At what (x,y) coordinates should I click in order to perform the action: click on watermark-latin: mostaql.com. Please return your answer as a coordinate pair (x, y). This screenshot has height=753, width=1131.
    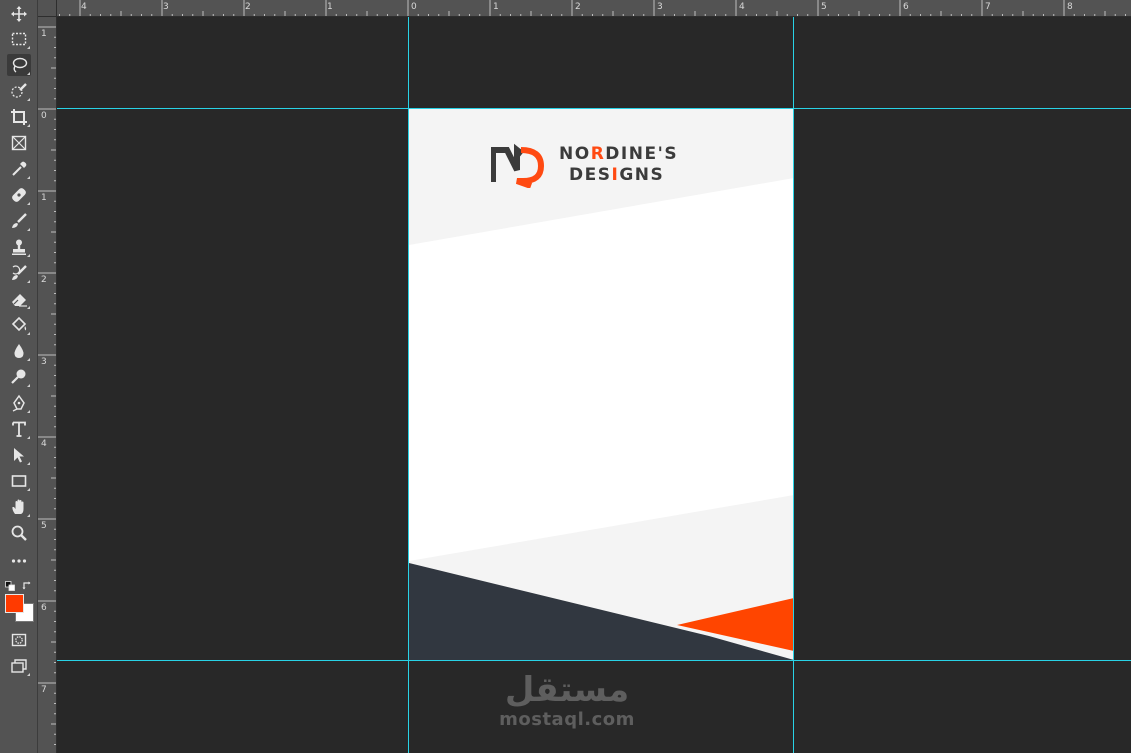
    Looking at the image, I should click on (567, 719).